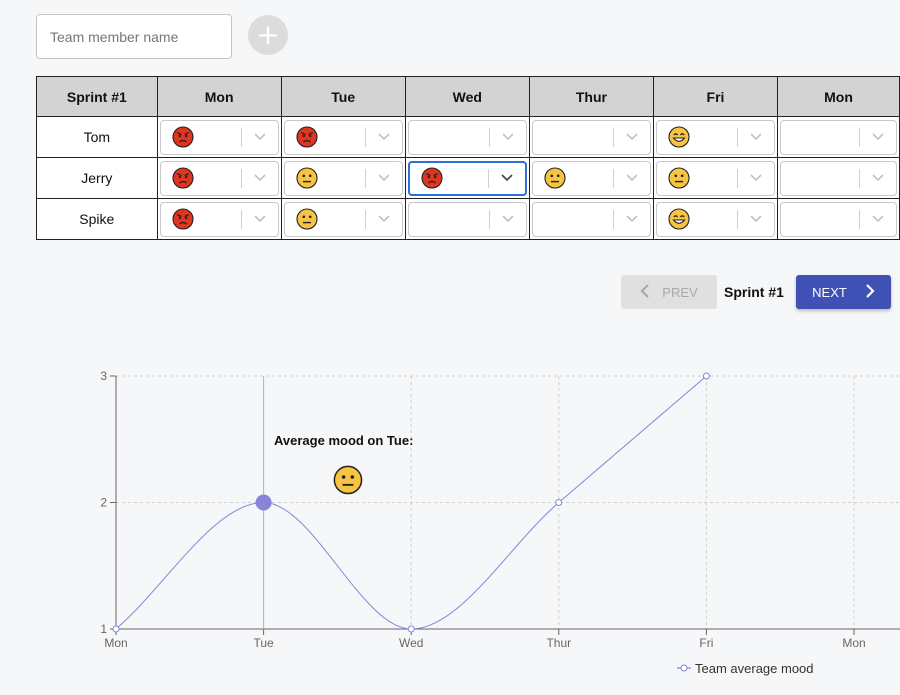 The image size is (900, 695). I want to click on member-name: Spike, so click(97, 219).